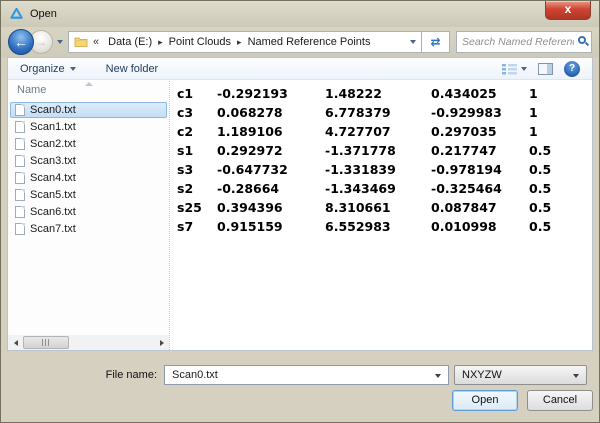 This screenshot has height=423, width=600. I want to click on scrollbar-thumb, so click(46, 342).